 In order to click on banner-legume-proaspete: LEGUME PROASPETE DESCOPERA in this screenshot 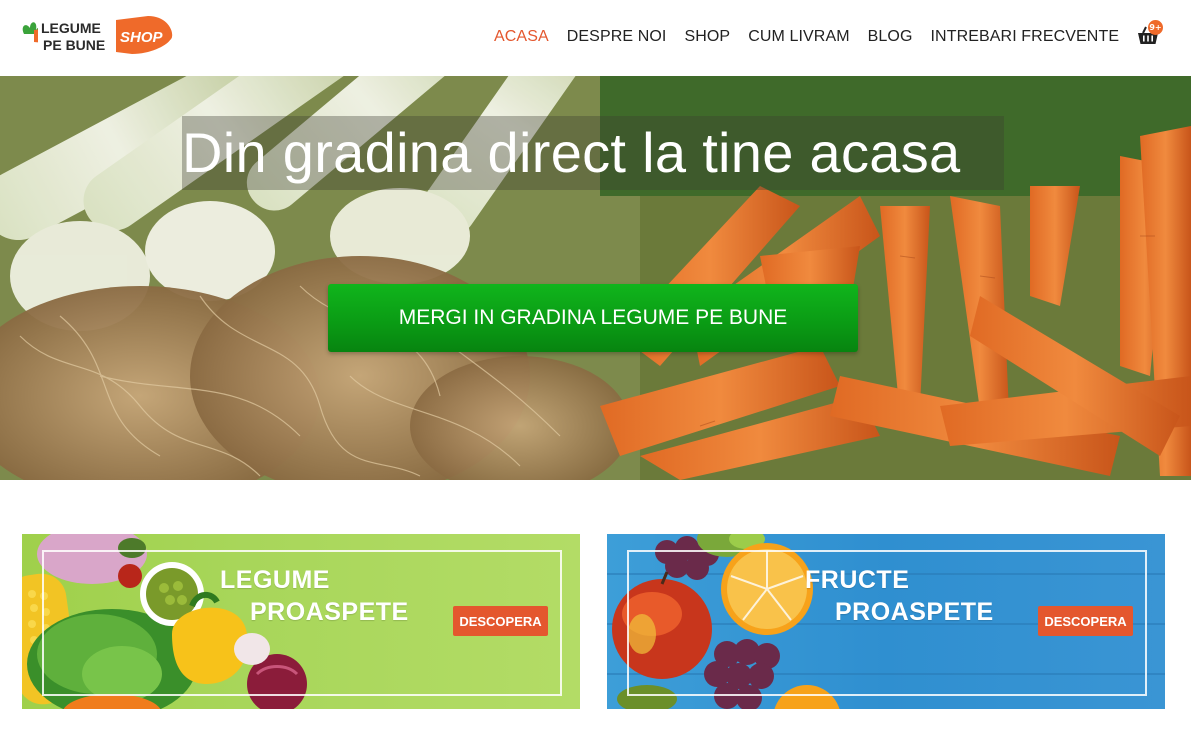, I will do `click(301, 621)`.